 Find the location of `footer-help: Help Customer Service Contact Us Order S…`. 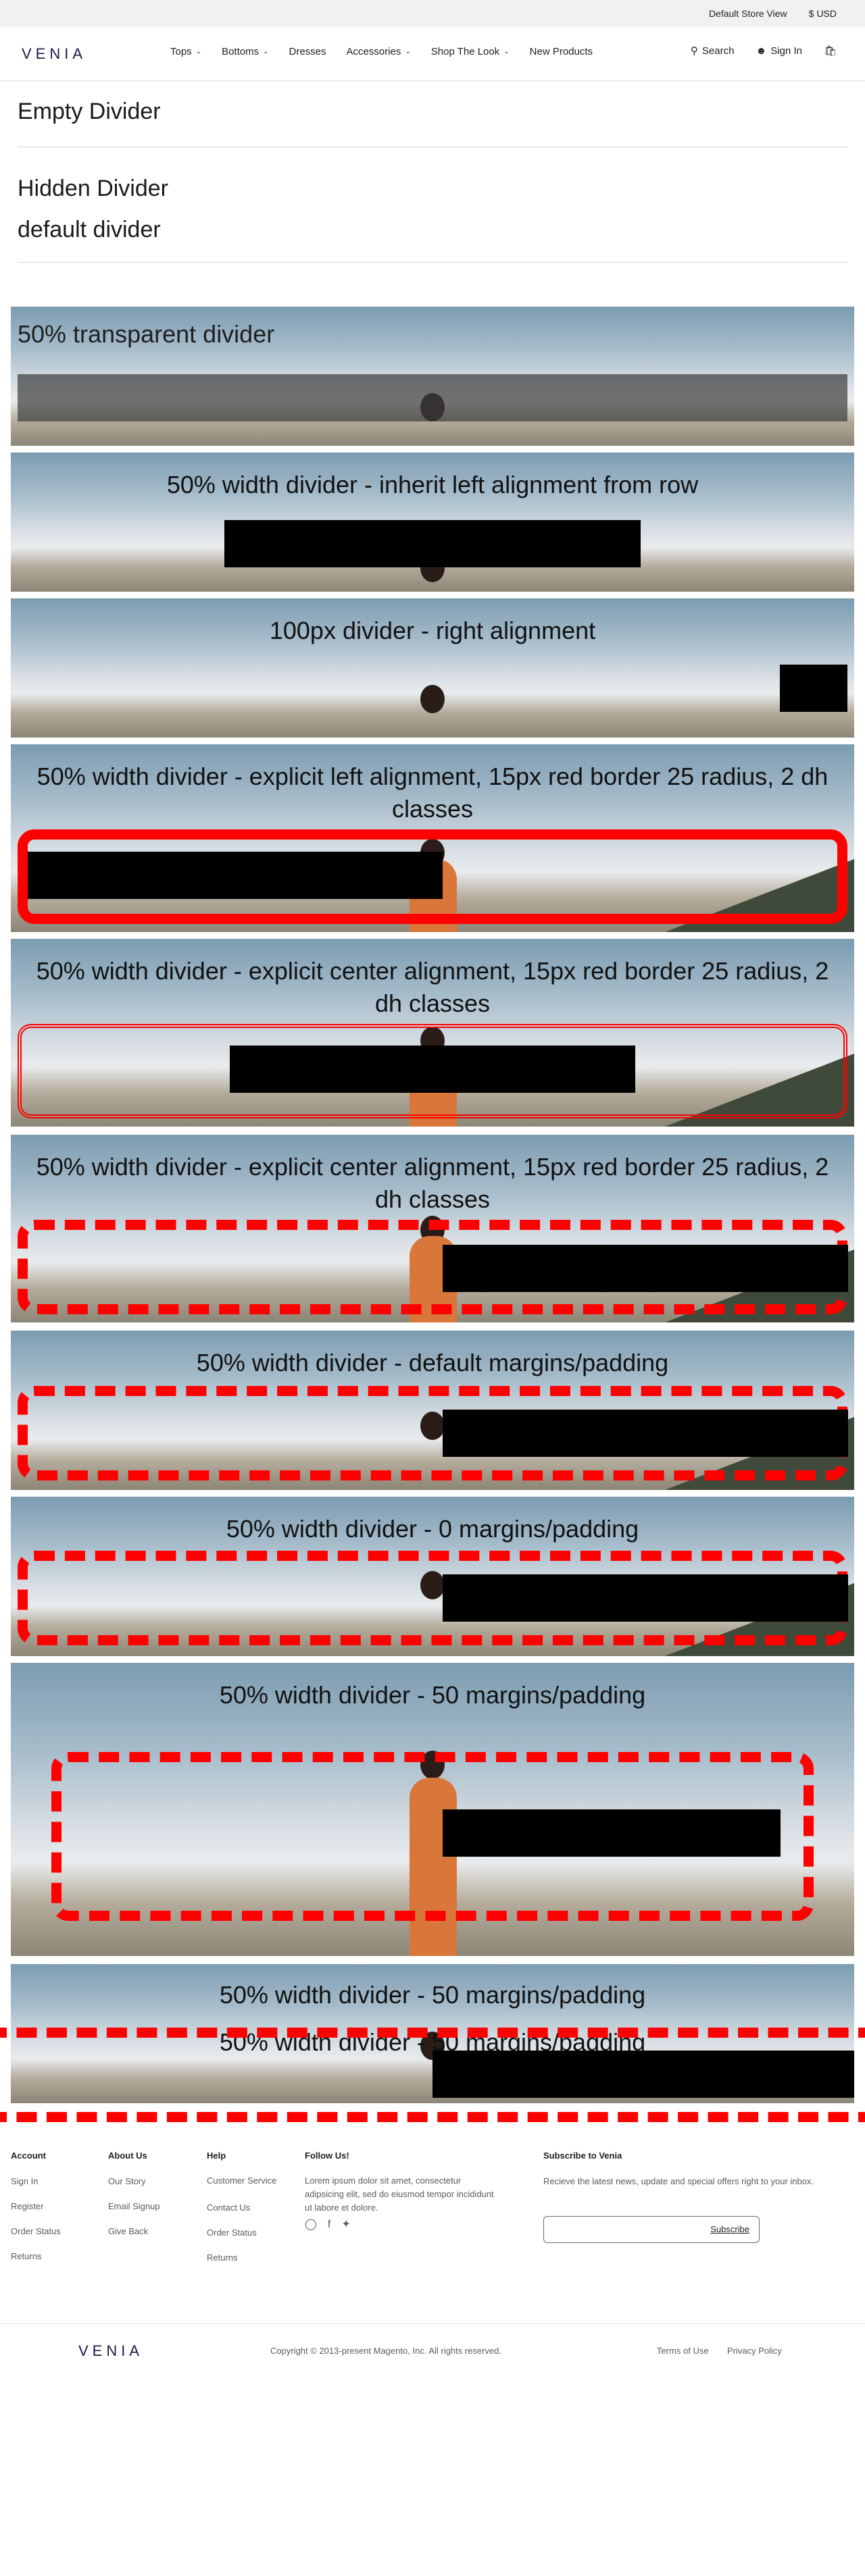

footer-help: Help Customer Service Contact Us Order S… is located at coordinates (244, 2214).